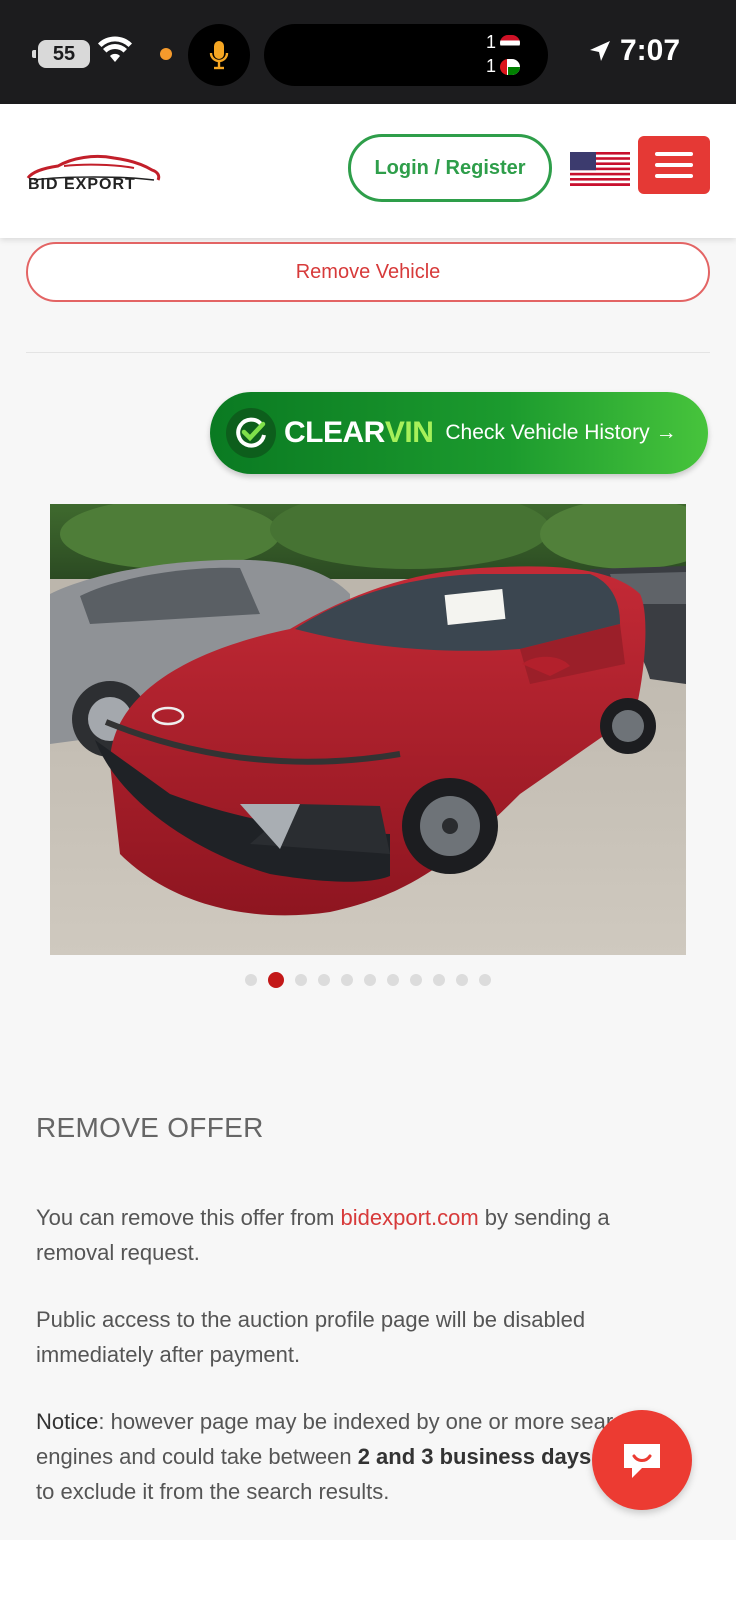 This screenshot has width=736, height=1600. Describe the element at coordinates (115, 49) in the screenshot. I see `wifi-icon` at that location.